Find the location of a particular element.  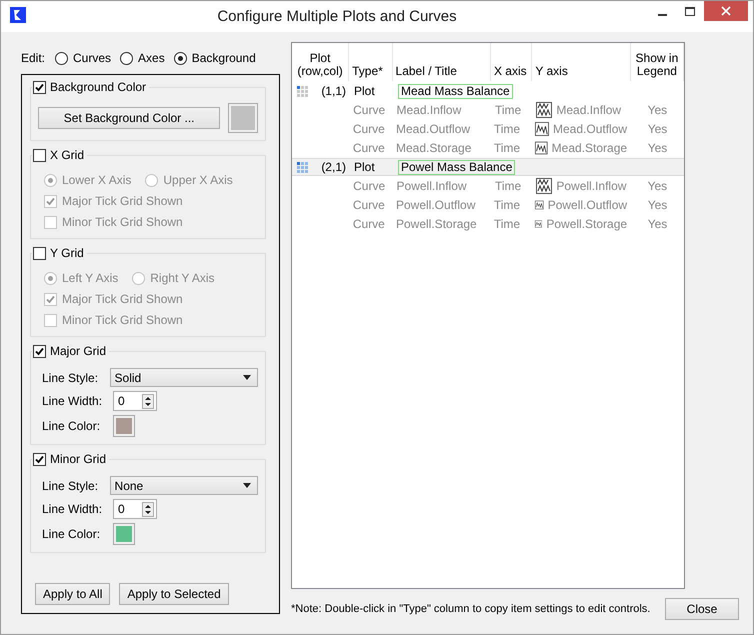

line-style-dropdown: Solid is located at coordinates (184, 377).